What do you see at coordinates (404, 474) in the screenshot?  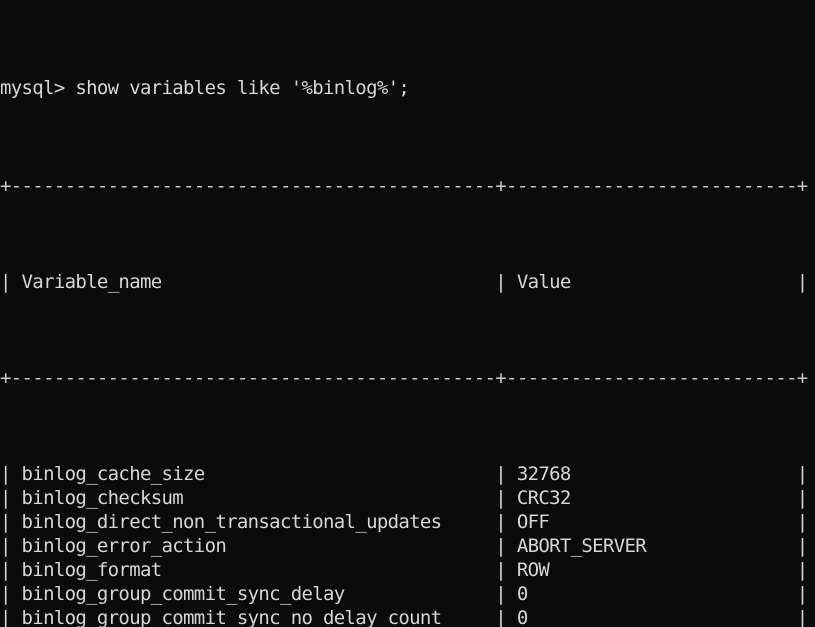 I see `table-row: | binlog_cache_size | 32768 |` at bounding box center [404, 474].